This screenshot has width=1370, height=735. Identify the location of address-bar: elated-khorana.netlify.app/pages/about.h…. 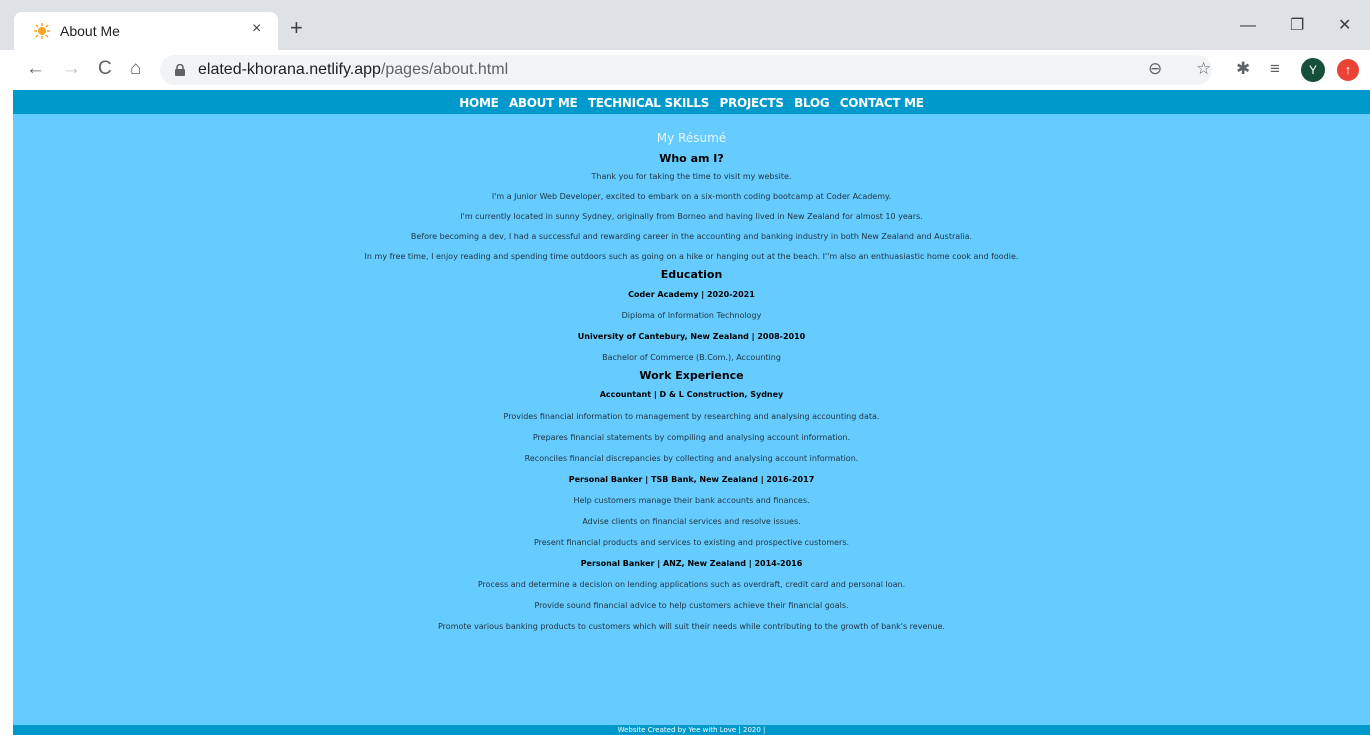
(686, 70).